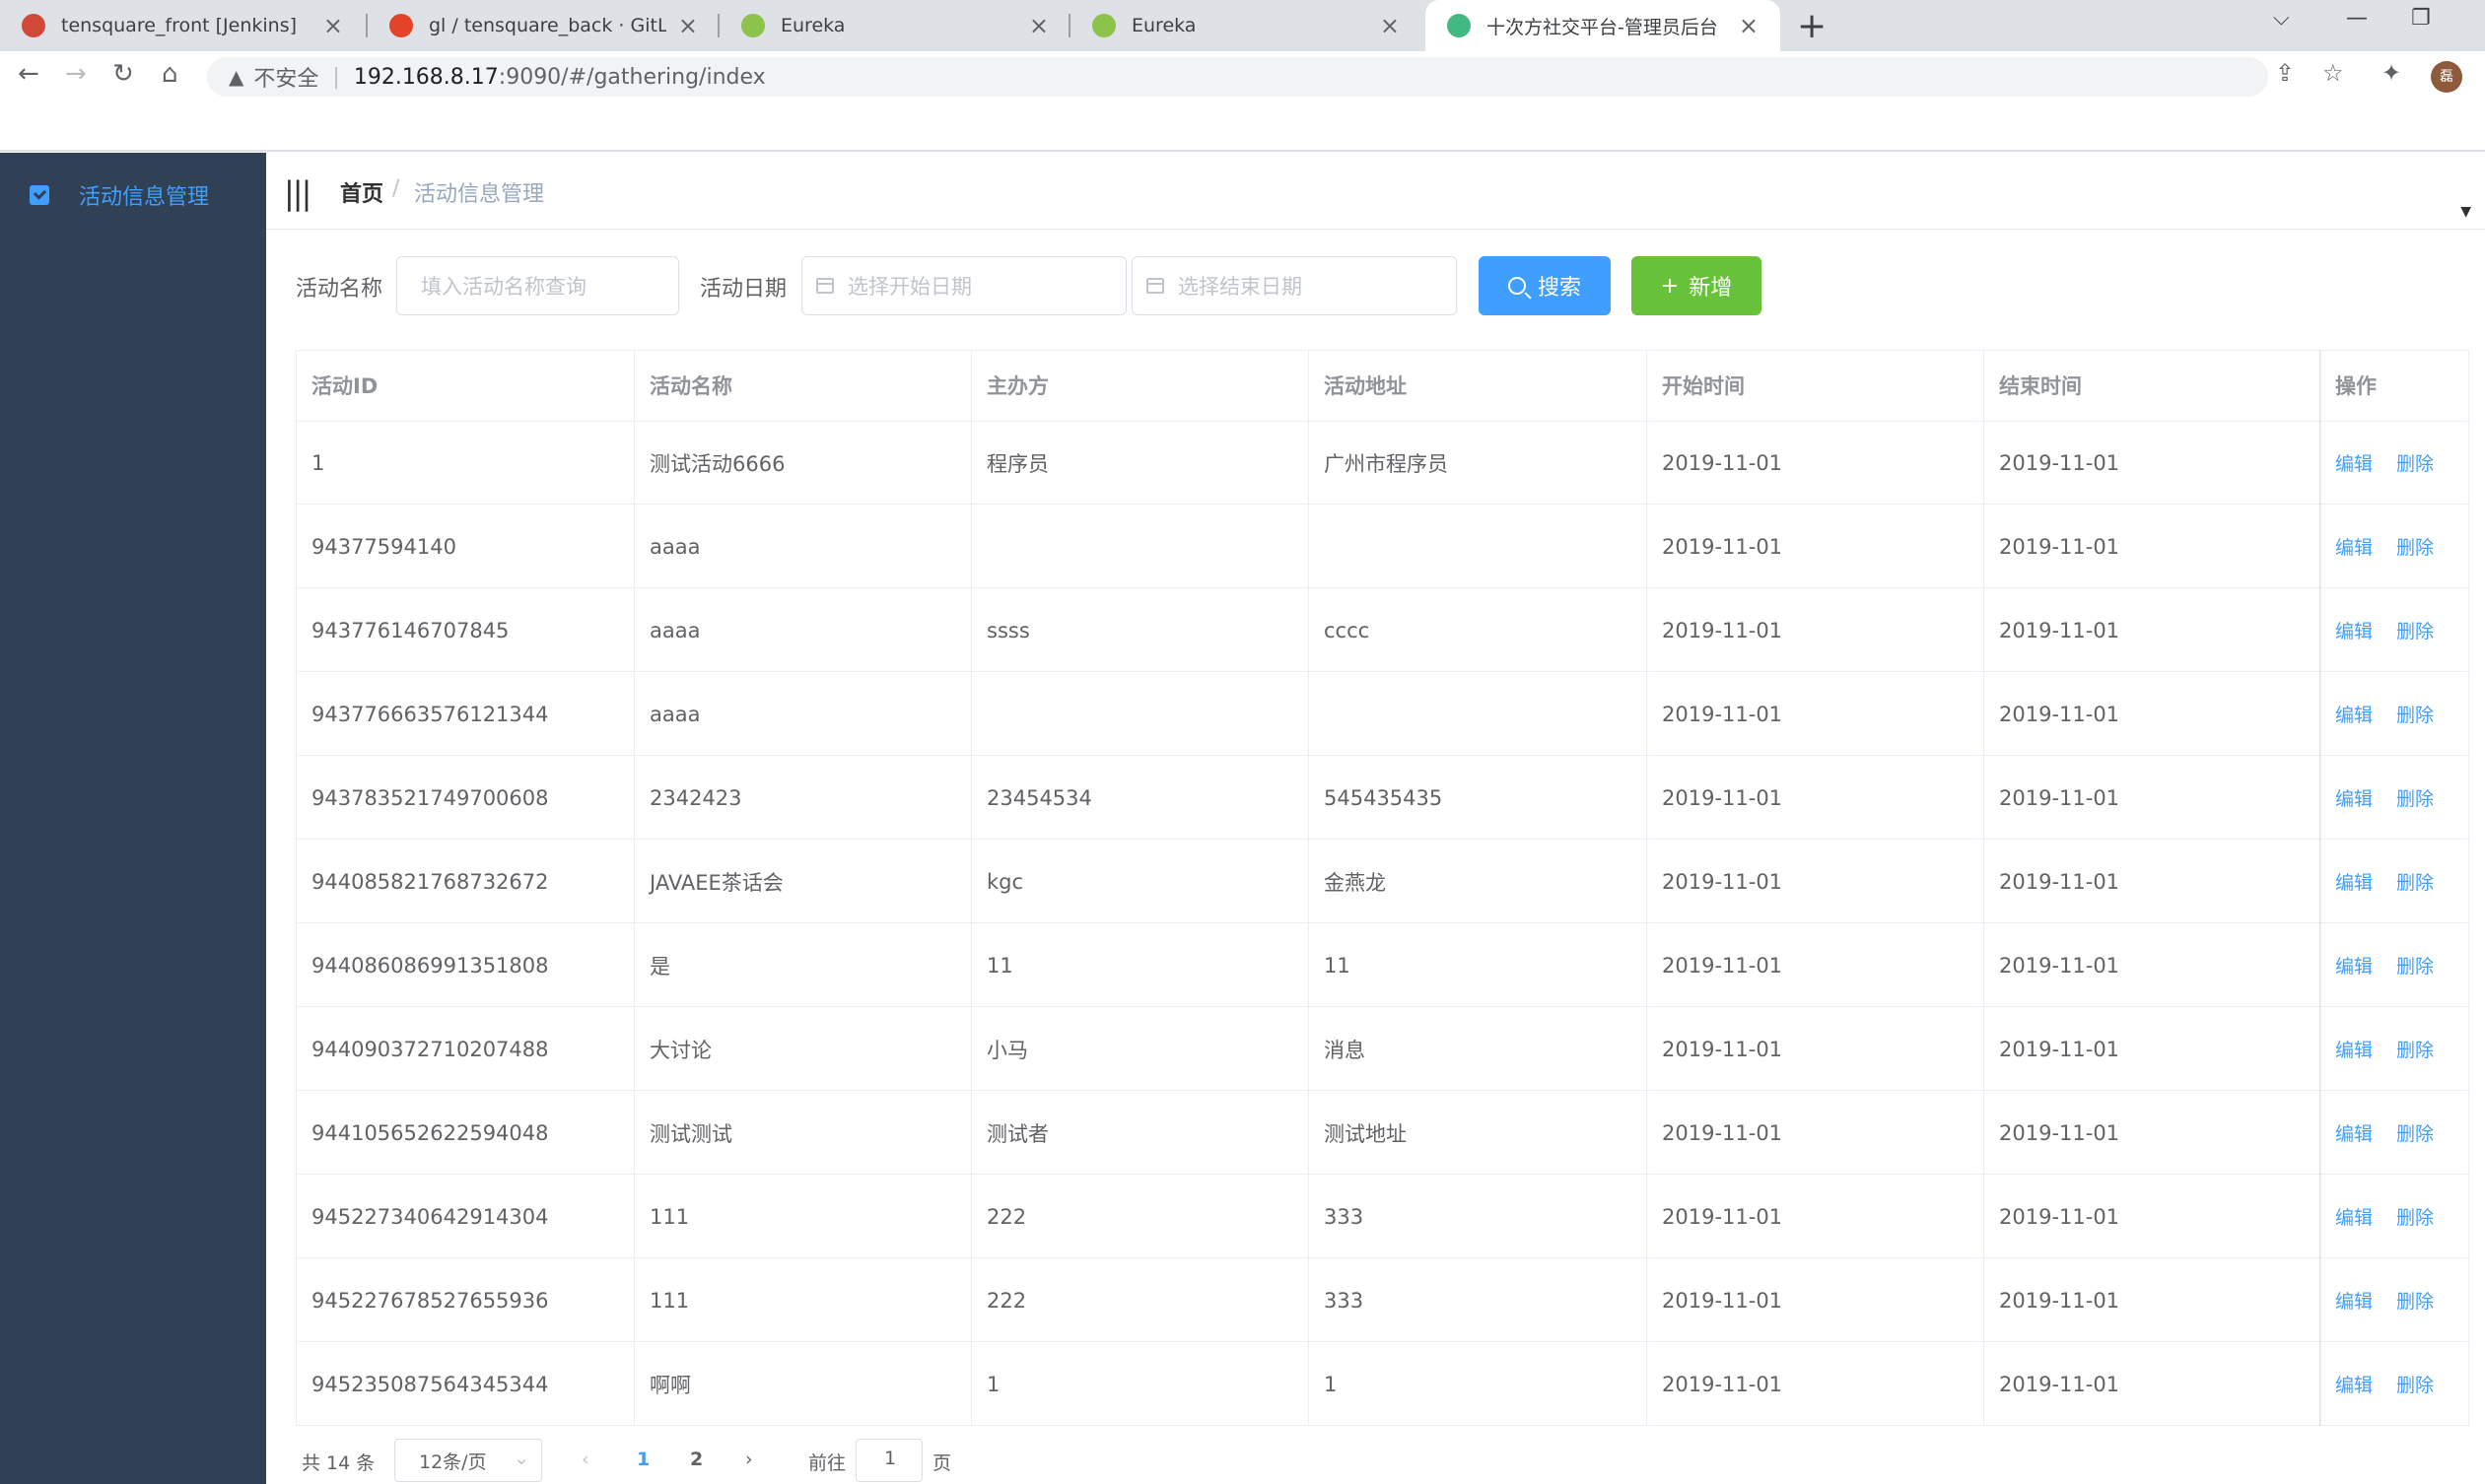 This screenshot has height=1484, width=2485. I want to click on table-cell: 程序员, so click(1018, 463).